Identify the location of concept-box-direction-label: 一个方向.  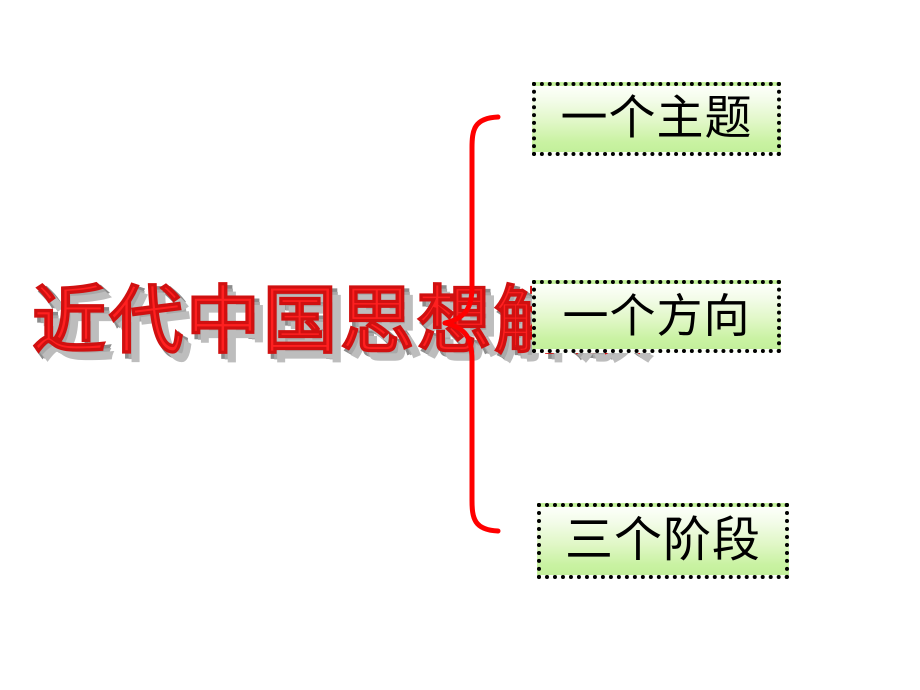
(656, 315).